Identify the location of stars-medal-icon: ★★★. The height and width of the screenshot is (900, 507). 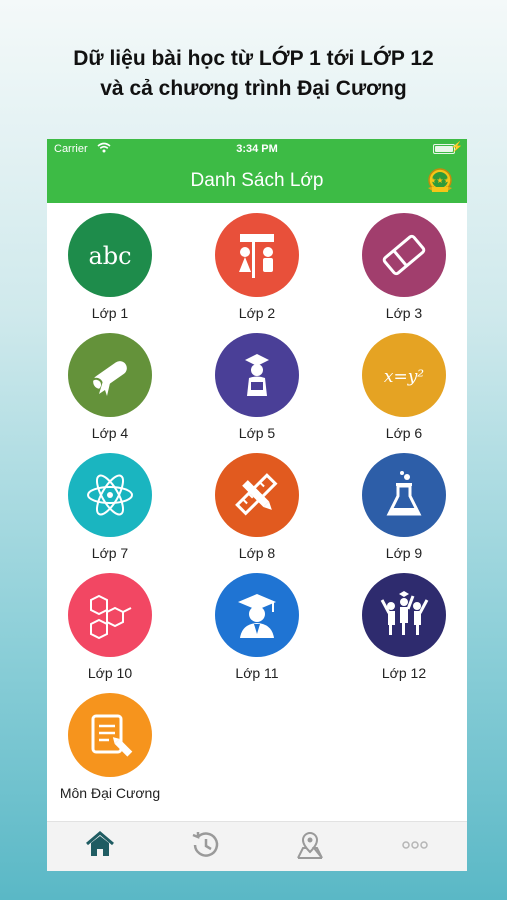
(440, 181).